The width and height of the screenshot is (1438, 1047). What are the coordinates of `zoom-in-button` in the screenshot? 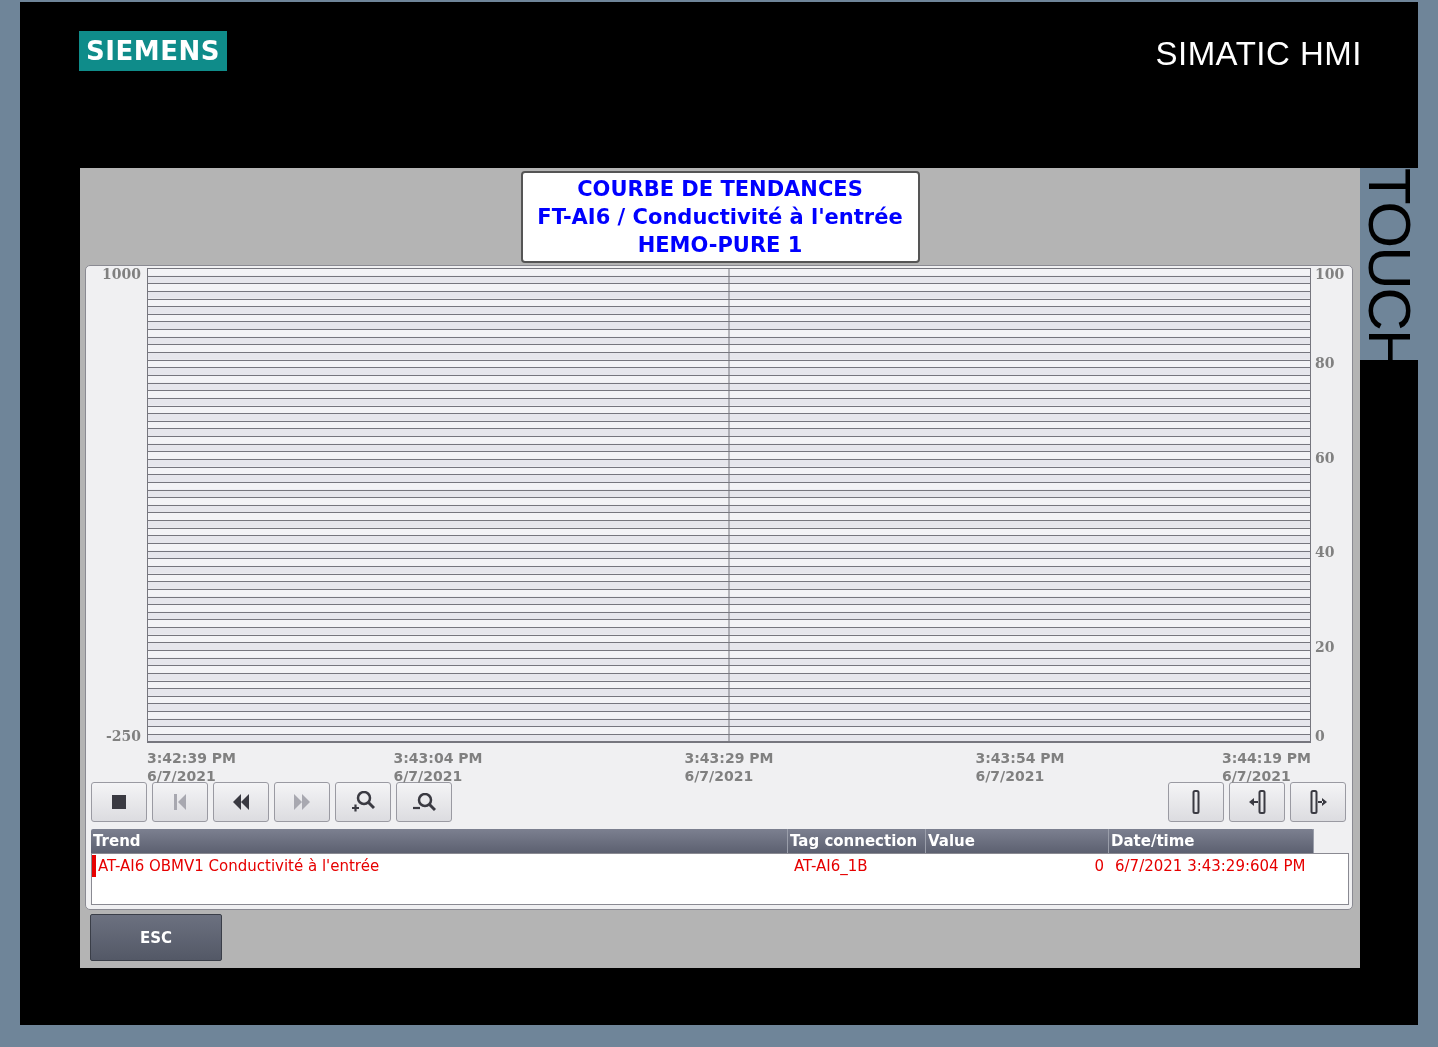 It's located at (363, 802).